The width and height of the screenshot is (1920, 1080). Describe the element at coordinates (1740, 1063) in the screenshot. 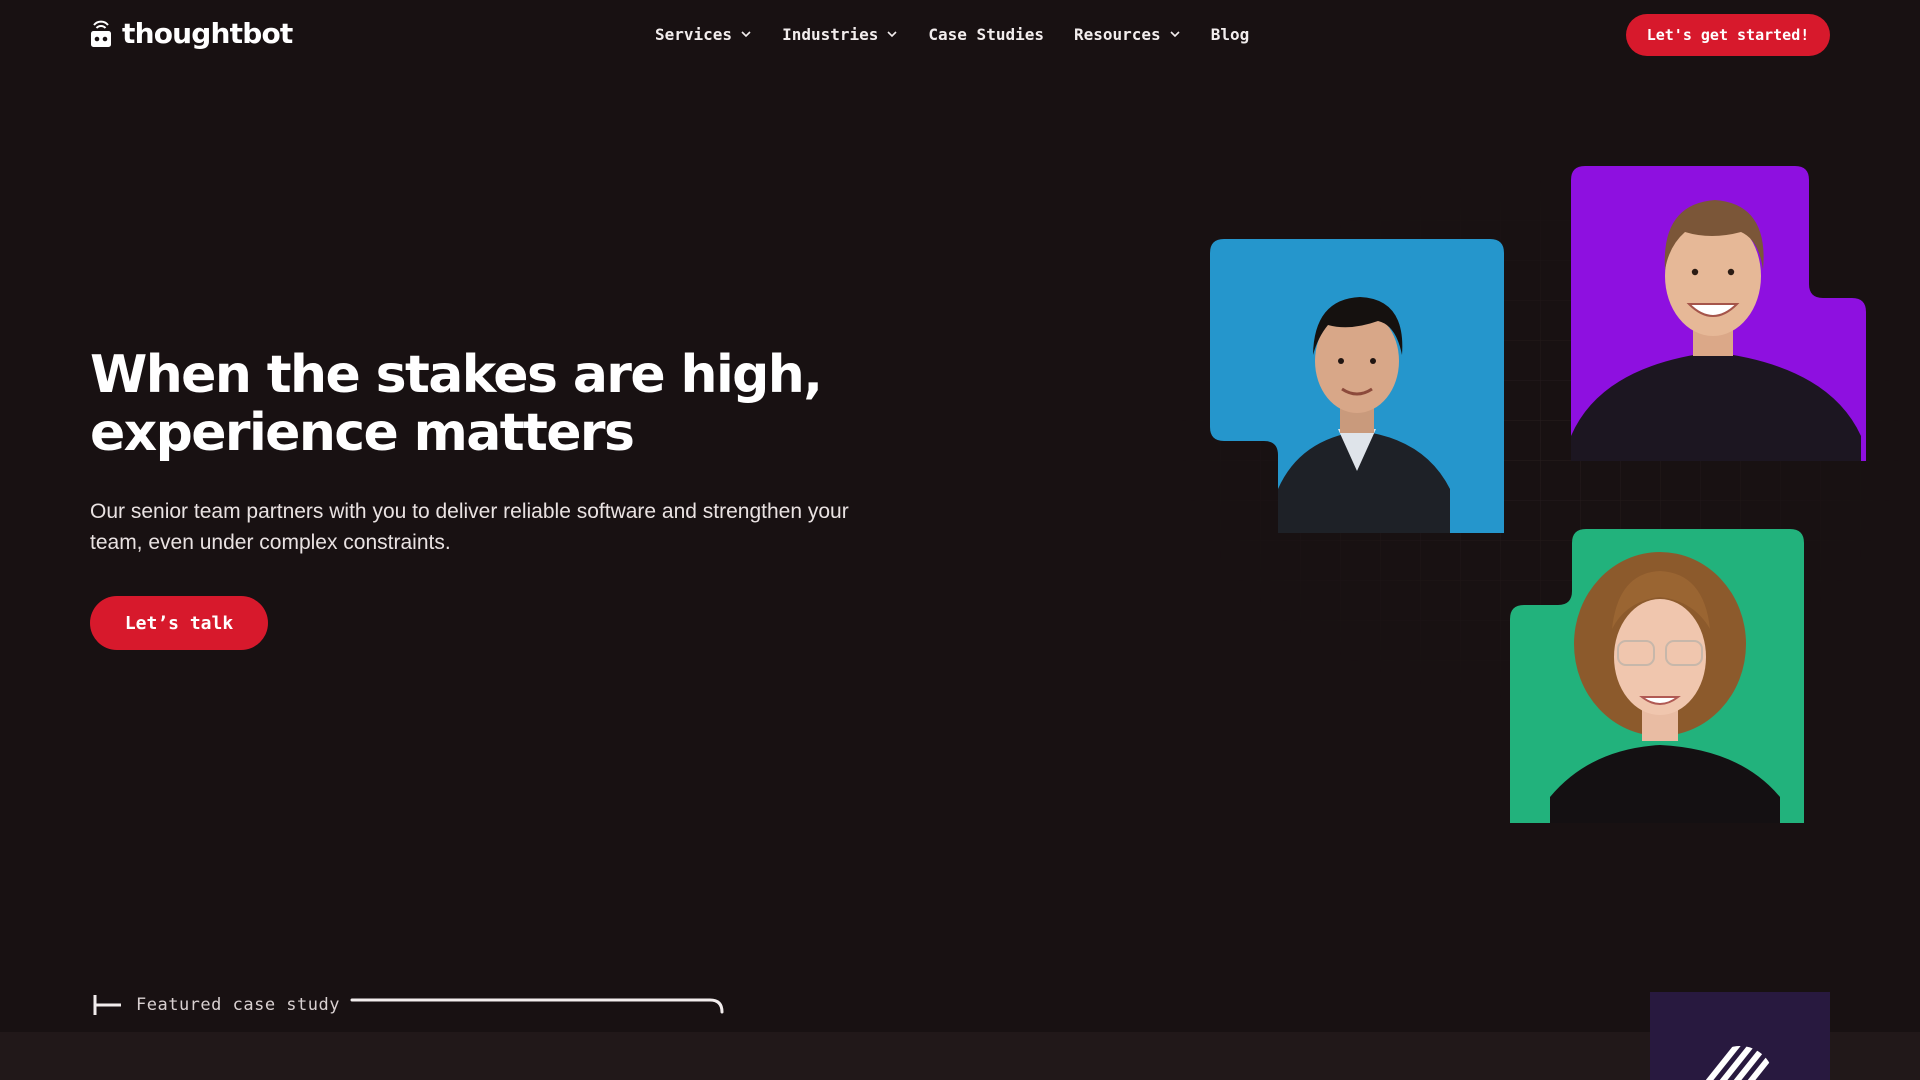

I see `case-study-logo-icon` at that location.